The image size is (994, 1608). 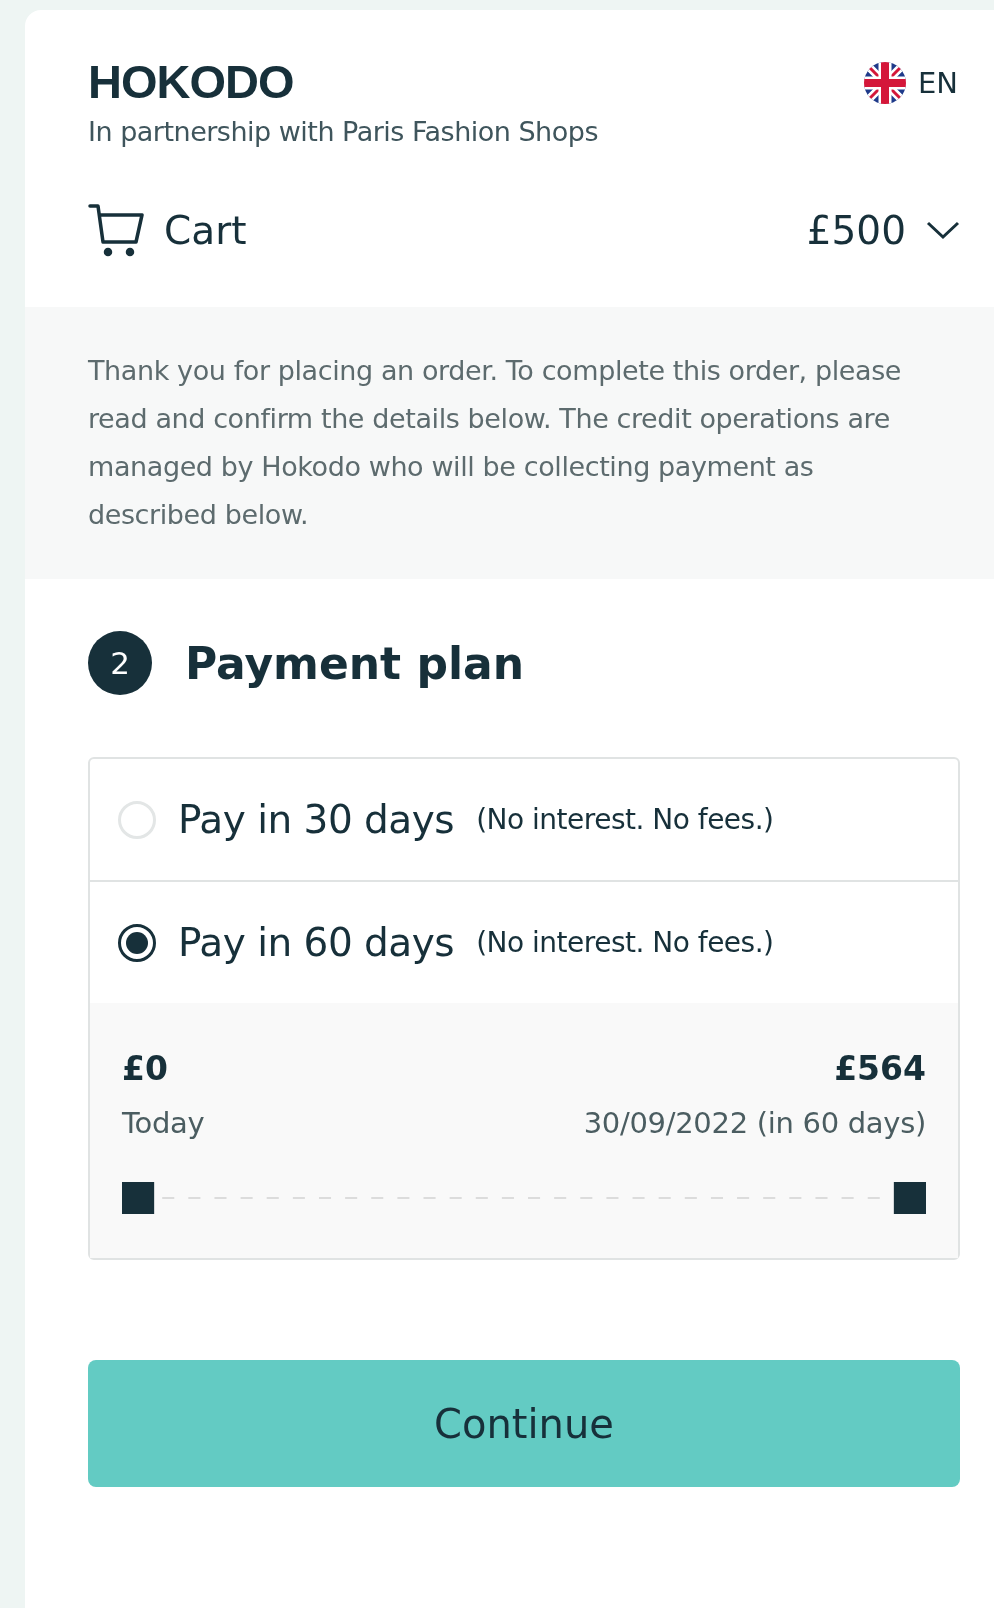 What do you see at coordinates (137, 942) in the screenshot?
I see `radio-button` at bounding box center [137, 942].